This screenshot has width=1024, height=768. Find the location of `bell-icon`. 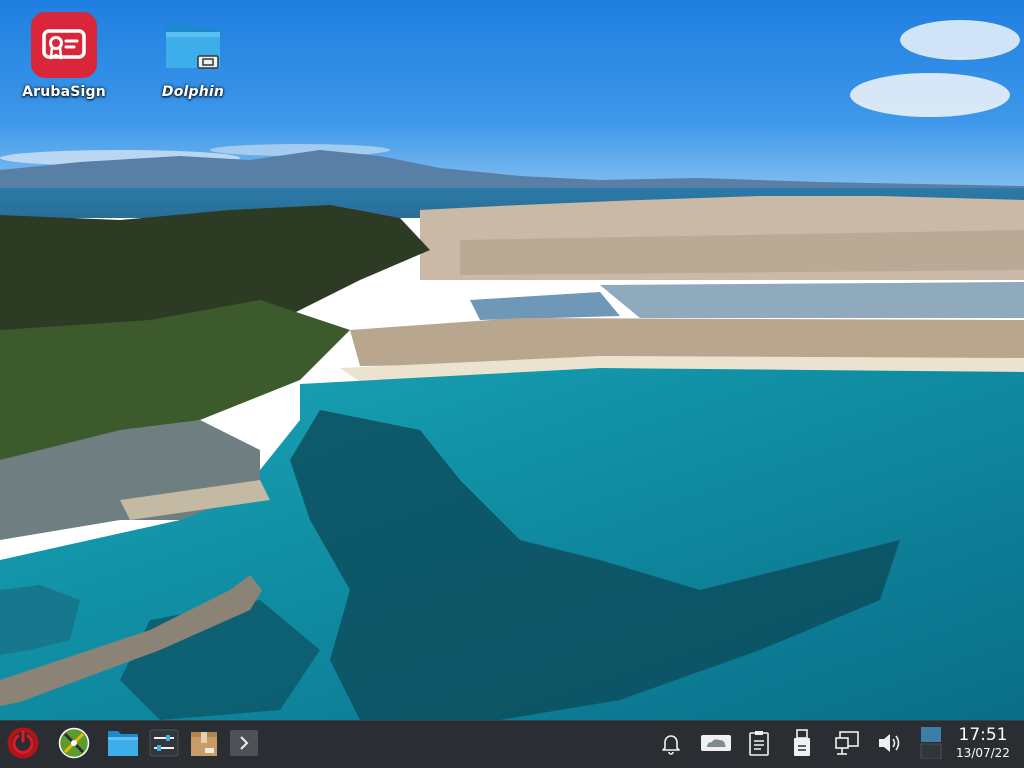

bell-icon is located at coordinates (671, 745).